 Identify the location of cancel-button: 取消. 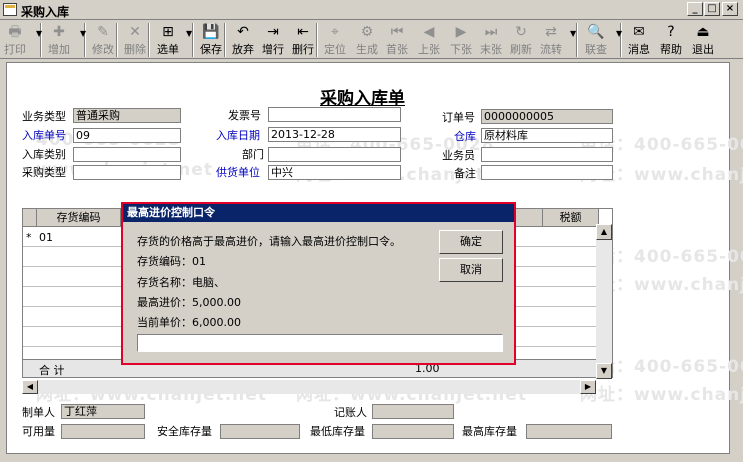
(471, 270).